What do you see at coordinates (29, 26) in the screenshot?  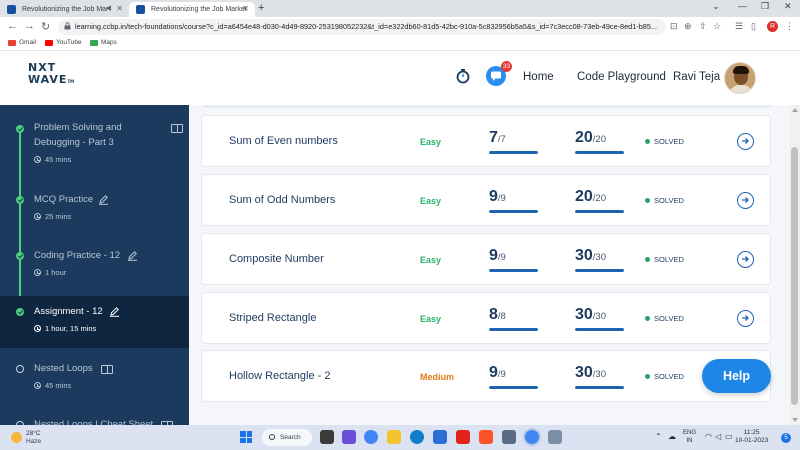 I see `forward-icon: →` at bounding box center [29, 26].